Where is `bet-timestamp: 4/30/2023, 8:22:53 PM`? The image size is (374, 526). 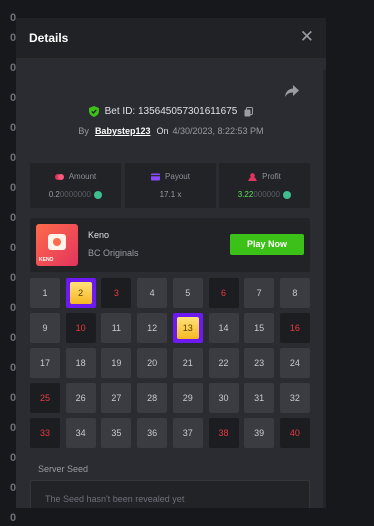
bet-timestamp: 4/30/2023, 8:22:53 PM is located at coordinates (218, 131).